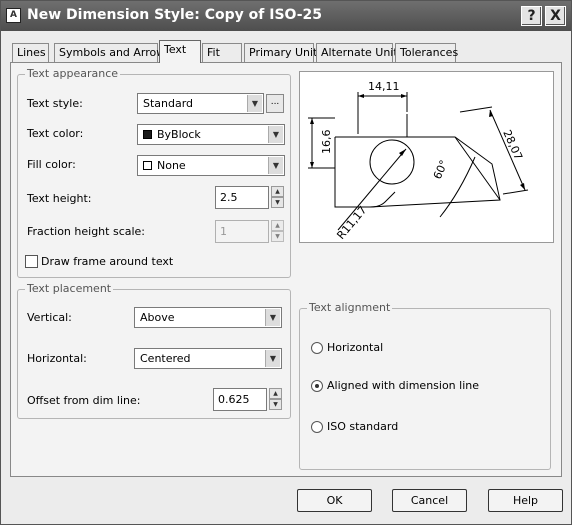 This screenshot has width=572, height=525. I want to click on text-color-value: ByBlock, so click(179, 134).